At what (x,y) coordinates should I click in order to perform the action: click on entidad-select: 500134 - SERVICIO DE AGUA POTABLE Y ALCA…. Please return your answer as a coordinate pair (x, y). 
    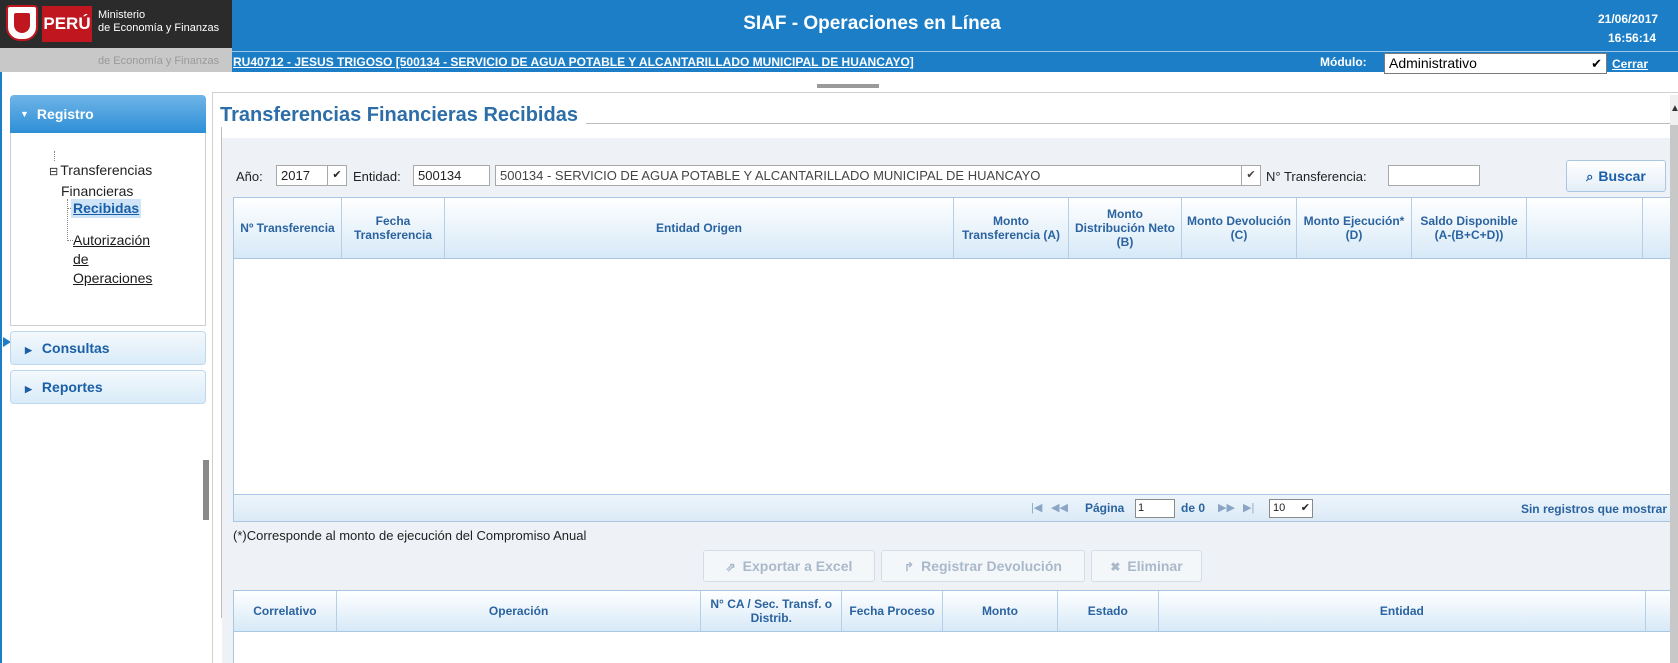
    Looking at the image, I should click on (878, 175).